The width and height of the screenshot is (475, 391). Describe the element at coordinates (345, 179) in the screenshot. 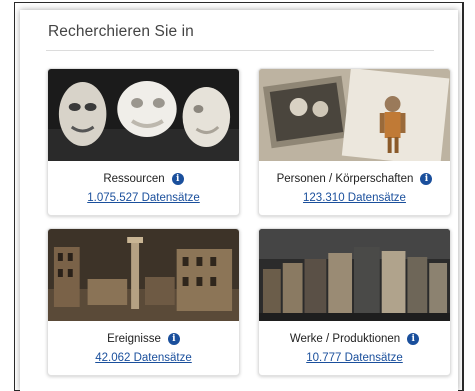

I see `card-label: Personen / Körperschaften` at that location.